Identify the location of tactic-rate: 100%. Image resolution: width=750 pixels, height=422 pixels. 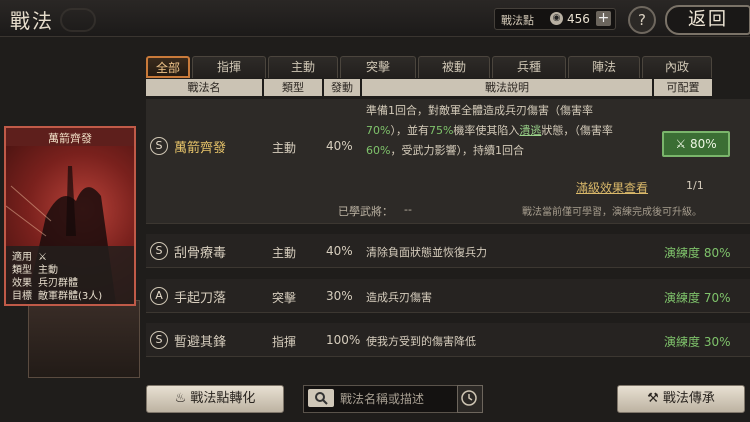
(343, 340).